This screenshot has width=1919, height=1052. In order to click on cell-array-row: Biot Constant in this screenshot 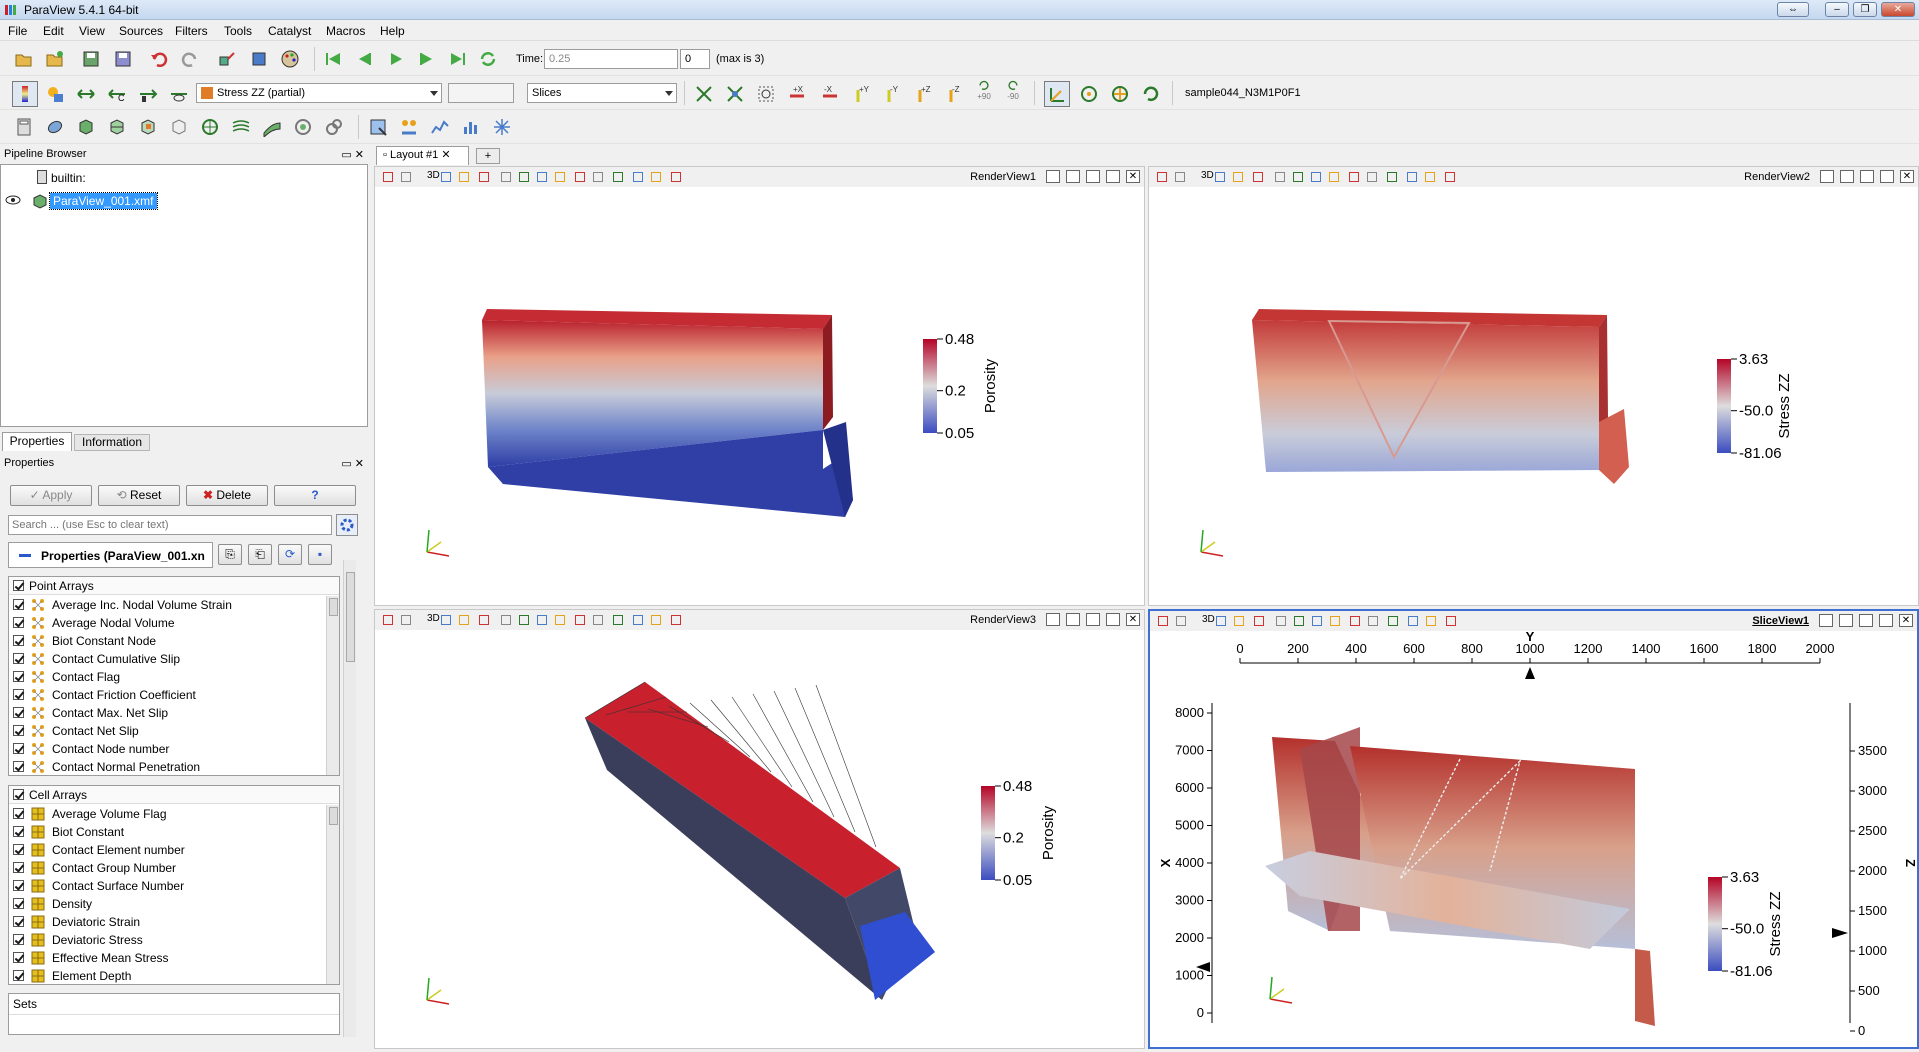, I will do `click(168, 832)`.